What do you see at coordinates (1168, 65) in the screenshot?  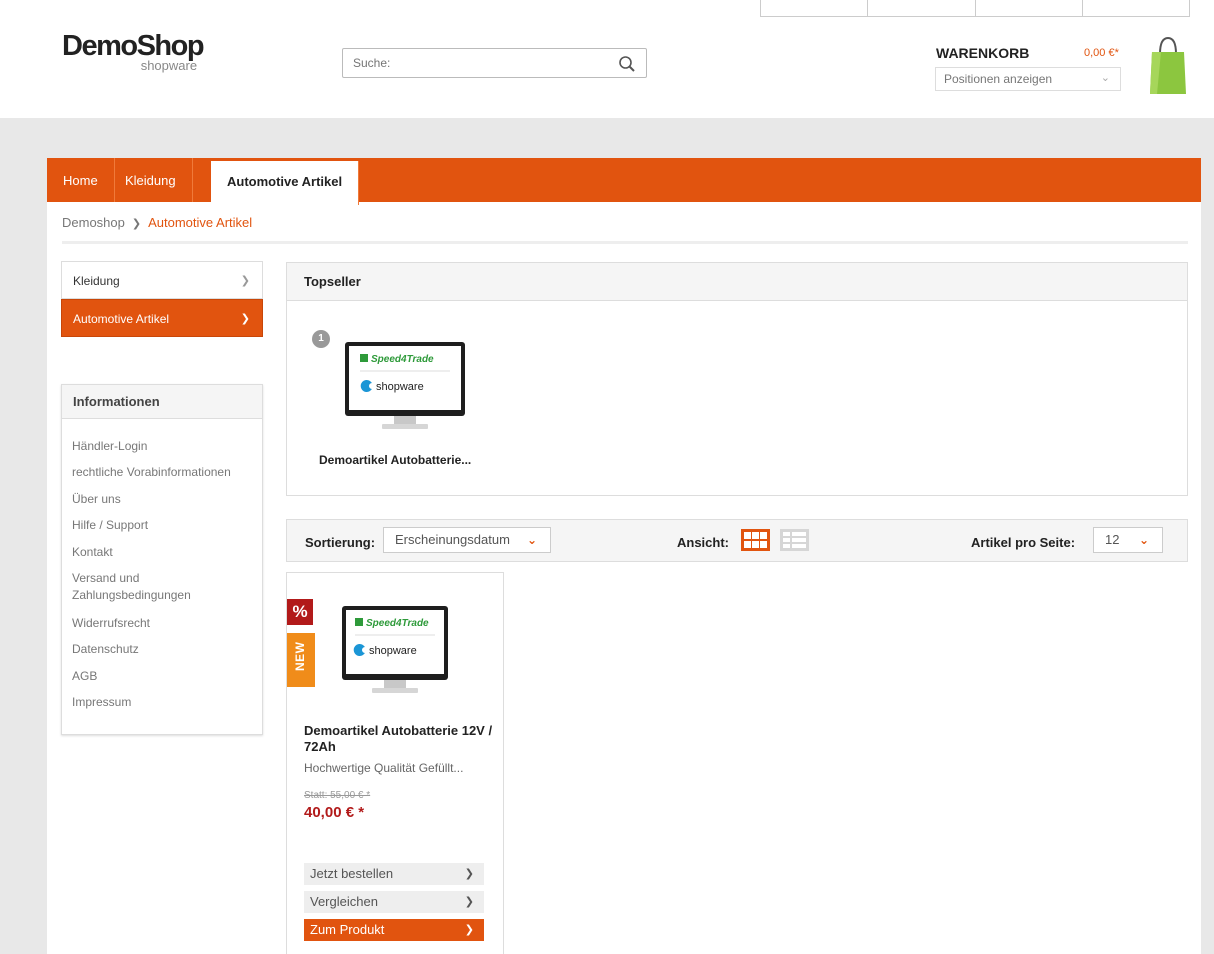 I see `shopping-bag-icon` at bounding box center [1168, 65].